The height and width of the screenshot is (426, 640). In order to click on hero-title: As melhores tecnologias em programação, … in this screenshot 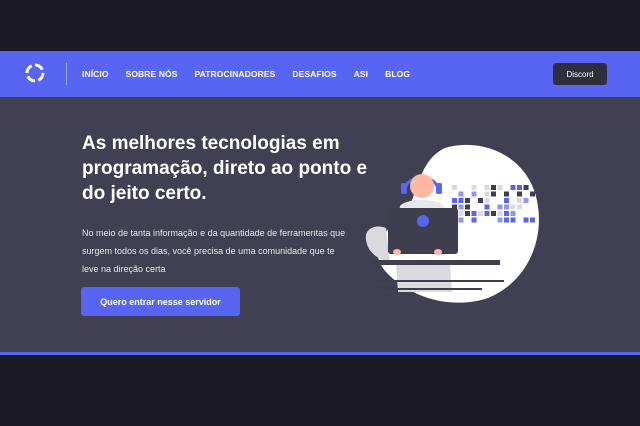, I will do `click(225, 168)`.